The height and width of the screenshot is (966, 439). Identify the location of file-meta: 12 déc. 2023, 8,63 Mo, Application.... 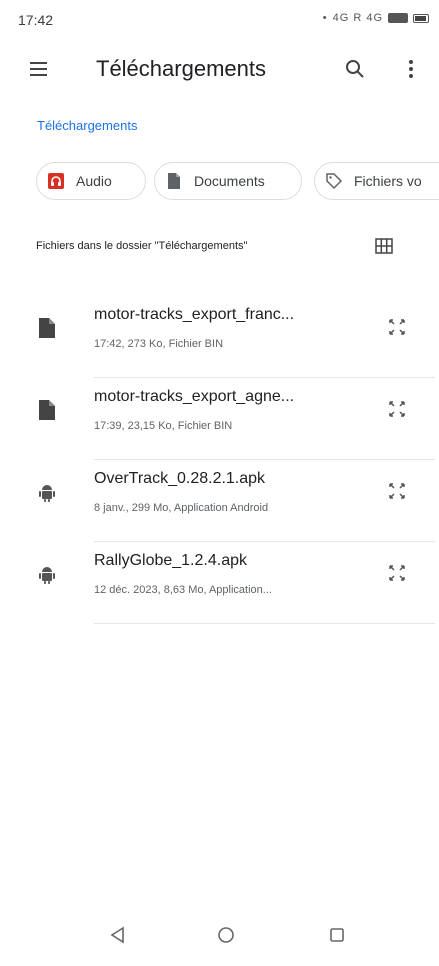
(183, 590).